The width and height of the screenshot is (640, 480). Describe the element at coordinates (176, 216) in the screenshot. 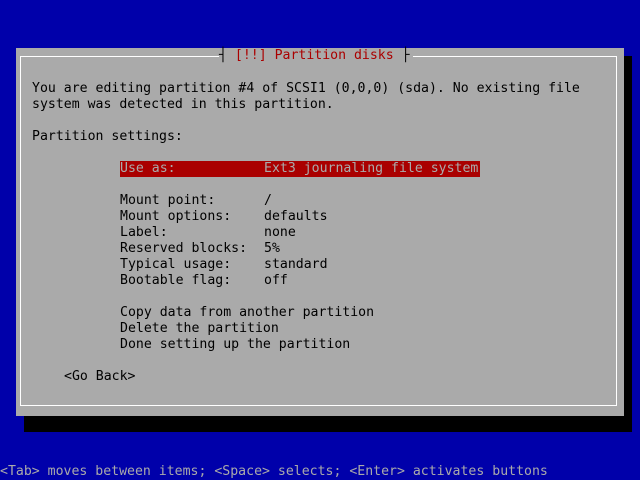

I see `setting-label: Mount options:` at that location.